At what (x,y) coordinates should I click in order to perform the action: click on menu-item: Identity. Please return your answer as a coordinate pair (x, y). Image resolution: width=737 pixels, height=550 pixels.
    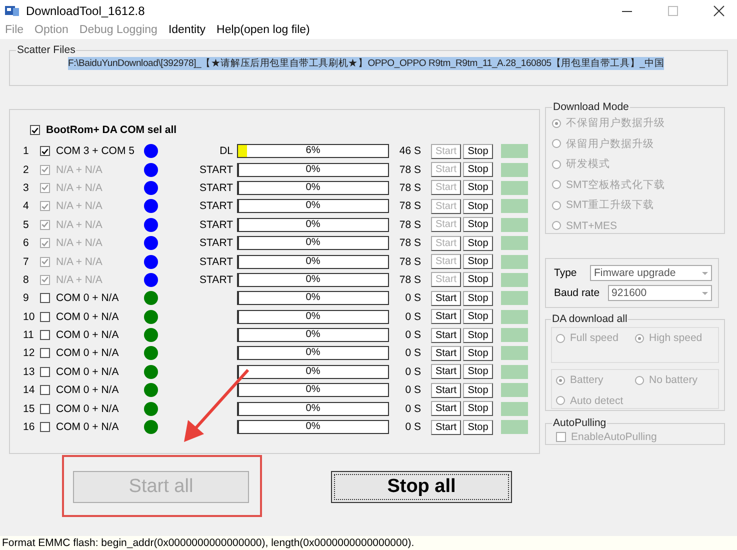
    Looking at the image, I should click on (187, 30).